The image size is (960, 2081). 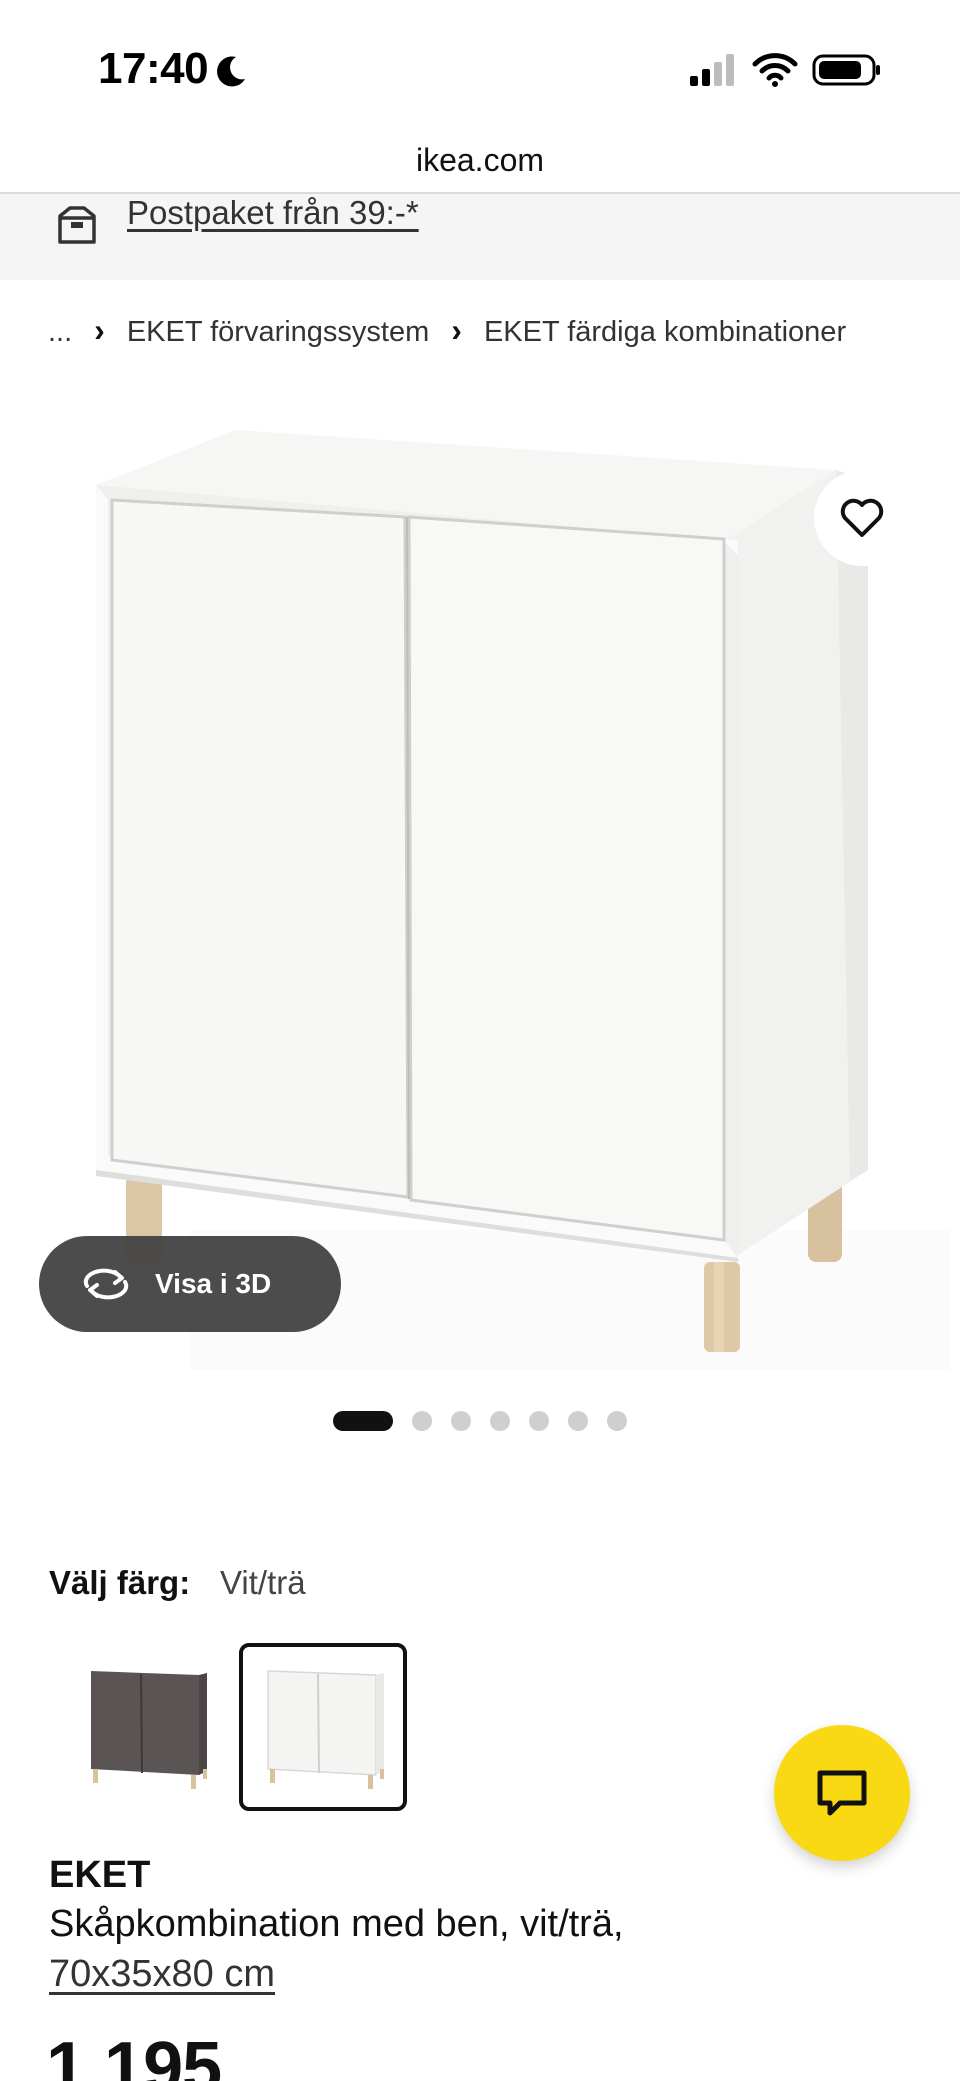 I want to click on chat-button, so click(x=842, y=1793).